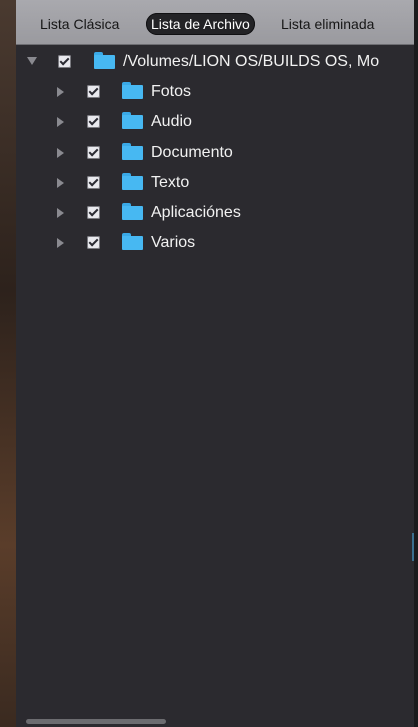 The image size is (418, 727). I want to click on tree-row-fotos: Fotos, so click(215, 93).